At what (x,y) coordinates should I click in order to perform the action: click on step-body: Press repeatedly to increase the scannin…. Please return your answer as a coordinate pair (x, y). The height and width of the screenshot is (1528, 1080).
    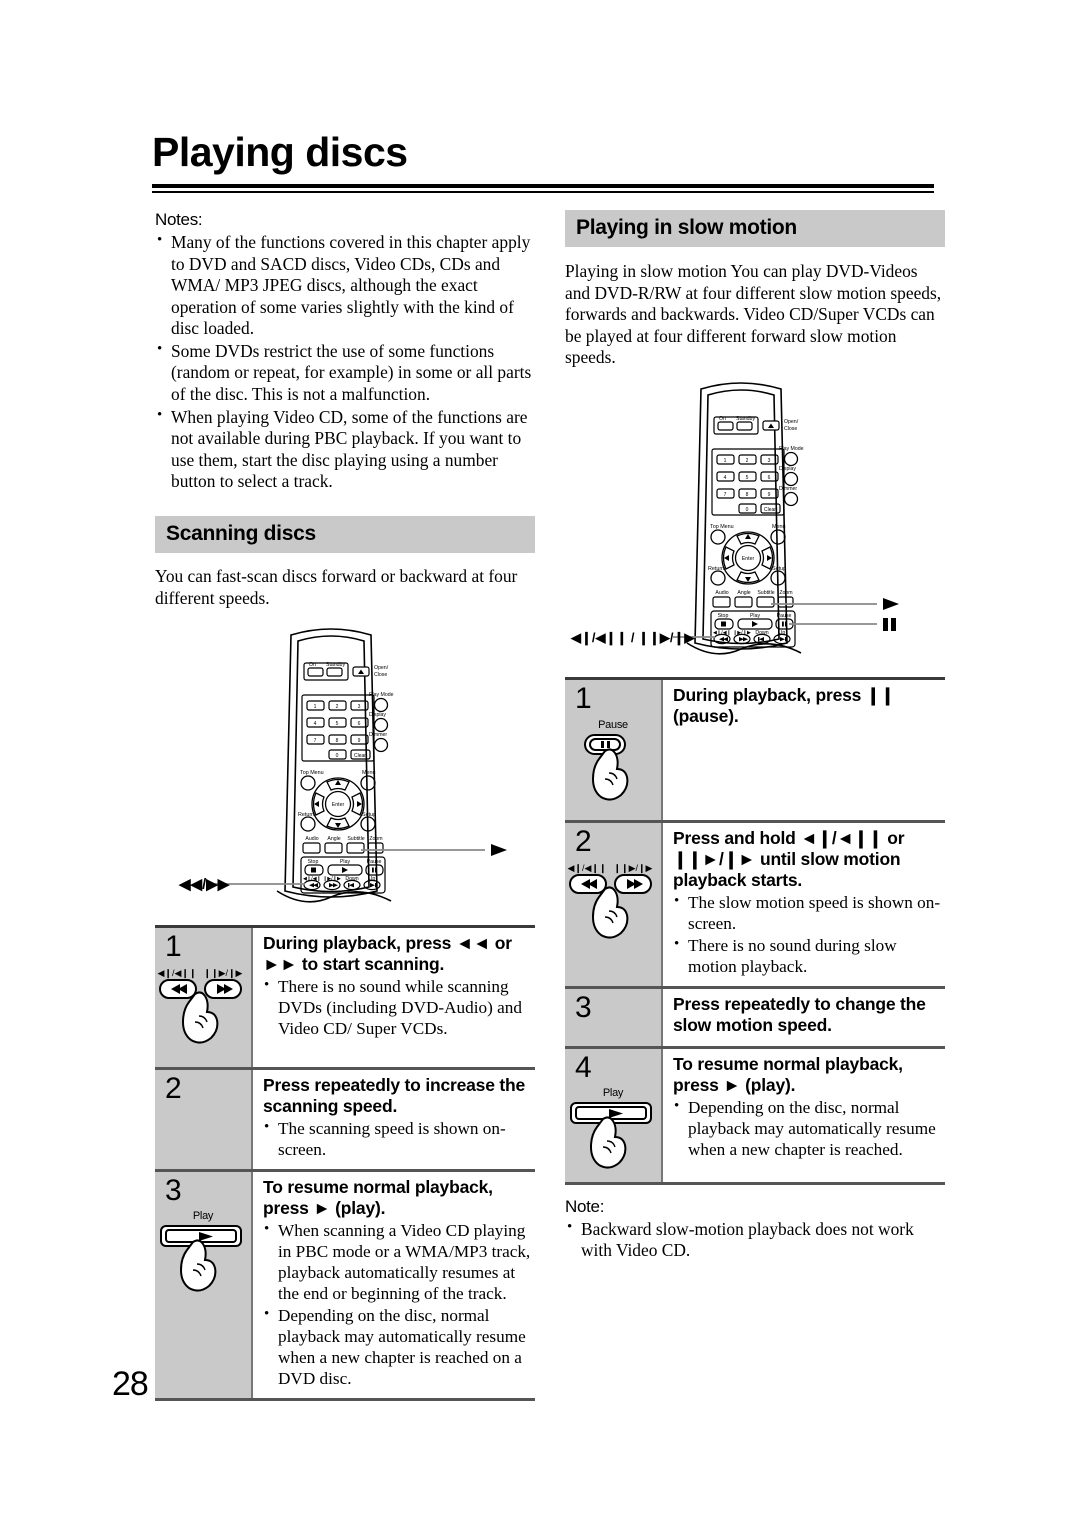
    Looking at the image, I should click on (393, 1120).